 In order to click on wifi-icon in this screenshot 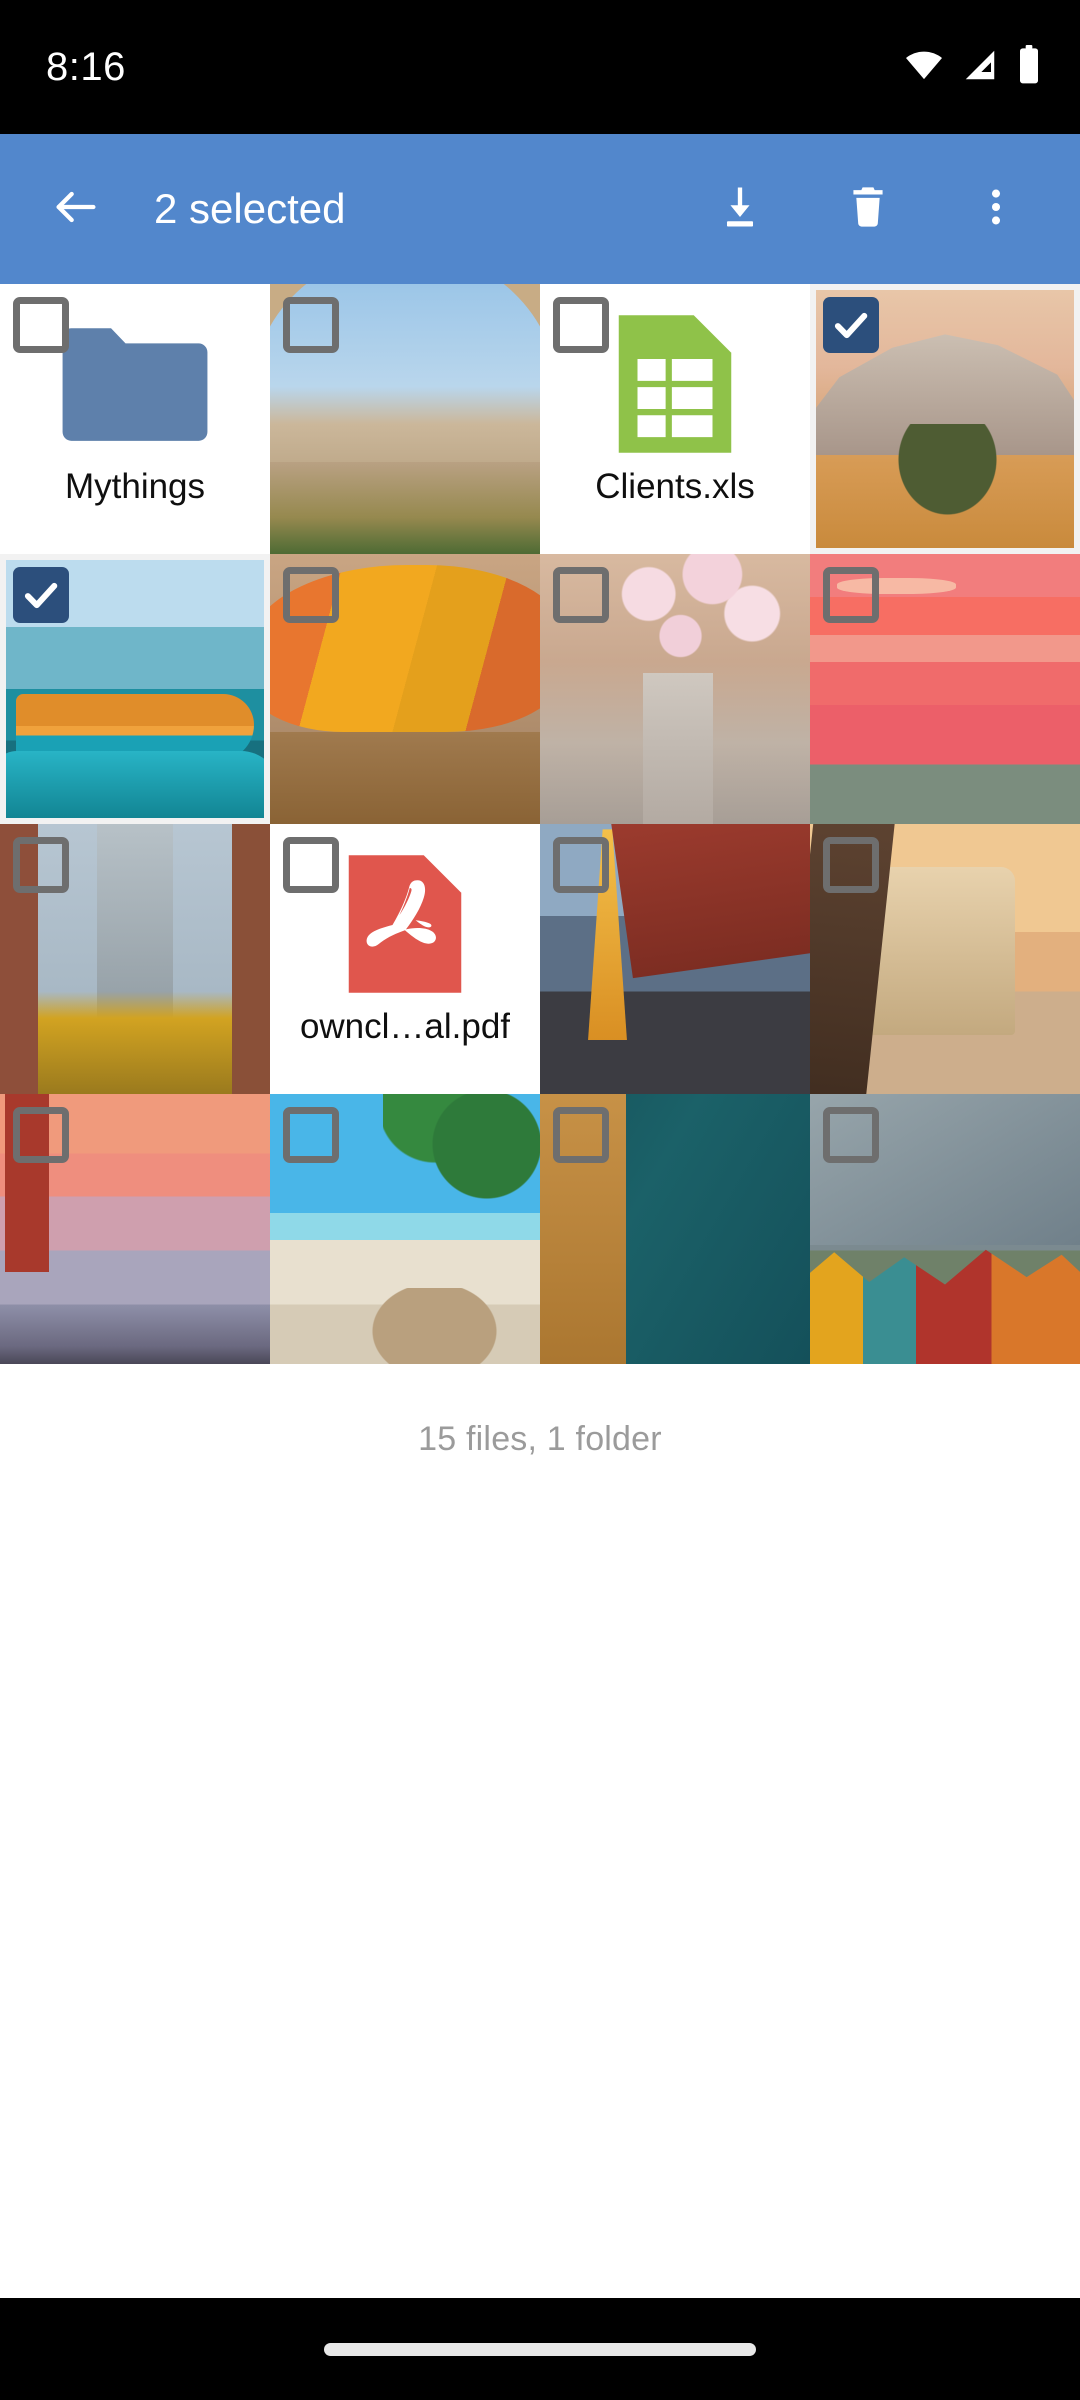, I will do `click(924, 67)`.